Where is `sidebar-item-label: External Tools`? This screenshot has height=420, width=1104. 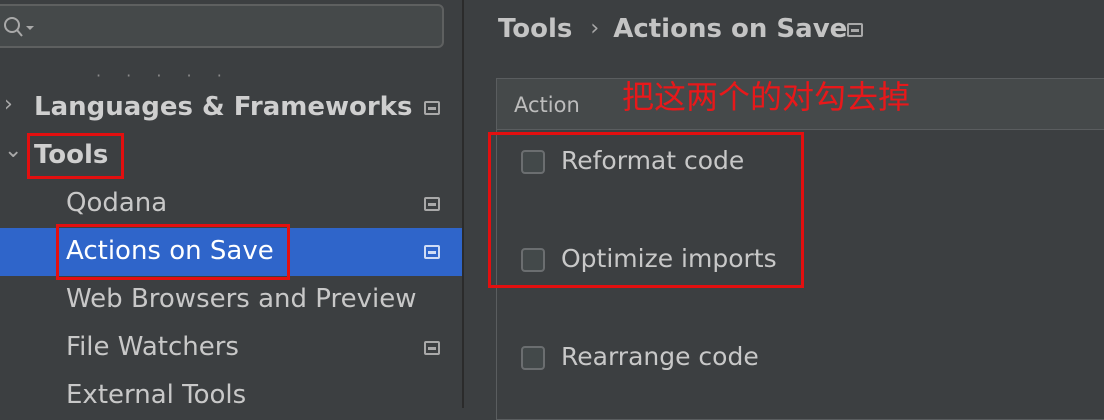
sidebar-item-label: External Tools is located at coordinates (156, 395).